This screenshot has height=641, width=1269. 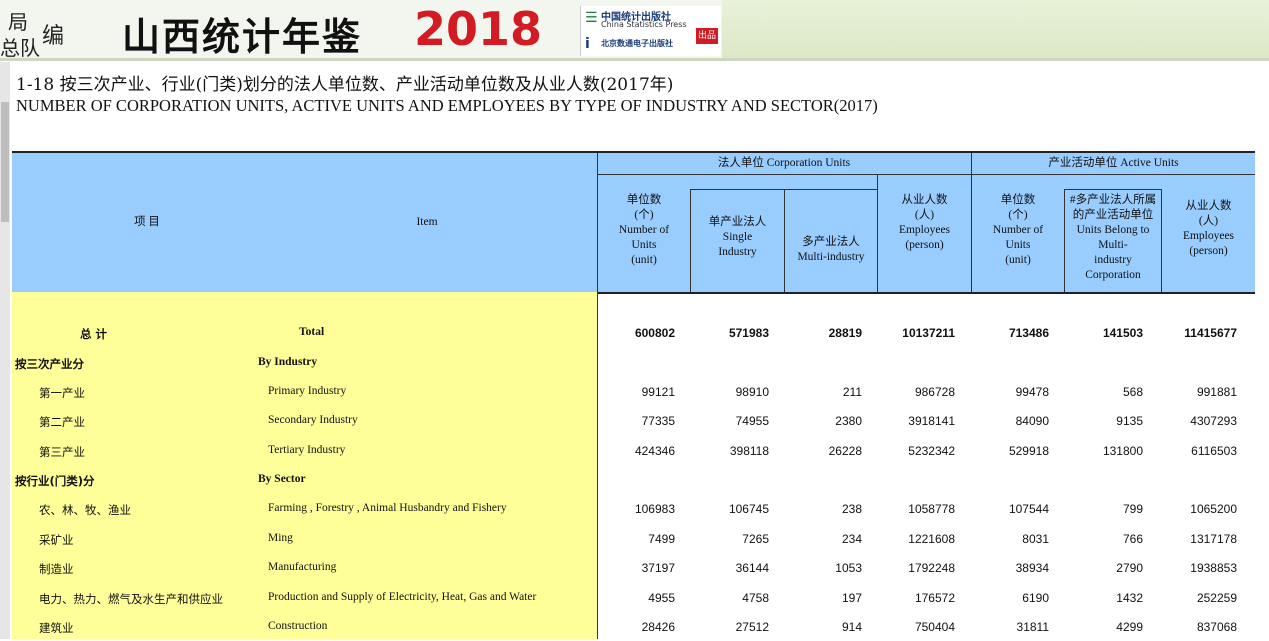 What do you see at coordinates (661, 539) in the screenshot?
I see `data-cell: 7499` at bounding box center [661, 539].